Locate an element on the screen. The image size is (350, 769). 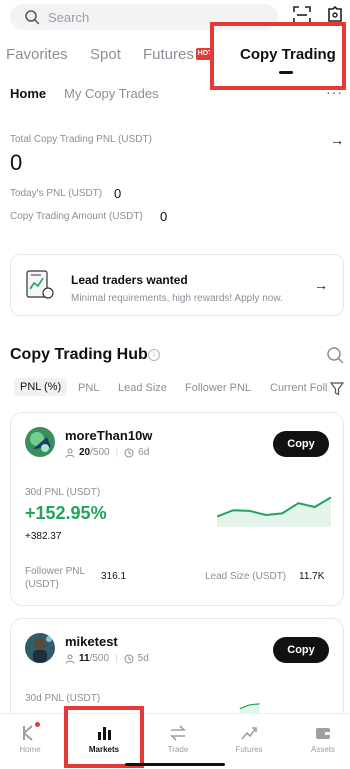
copy-trading-subtabs: Home My Copy Trades ··· is located at coordinates (175, 95).